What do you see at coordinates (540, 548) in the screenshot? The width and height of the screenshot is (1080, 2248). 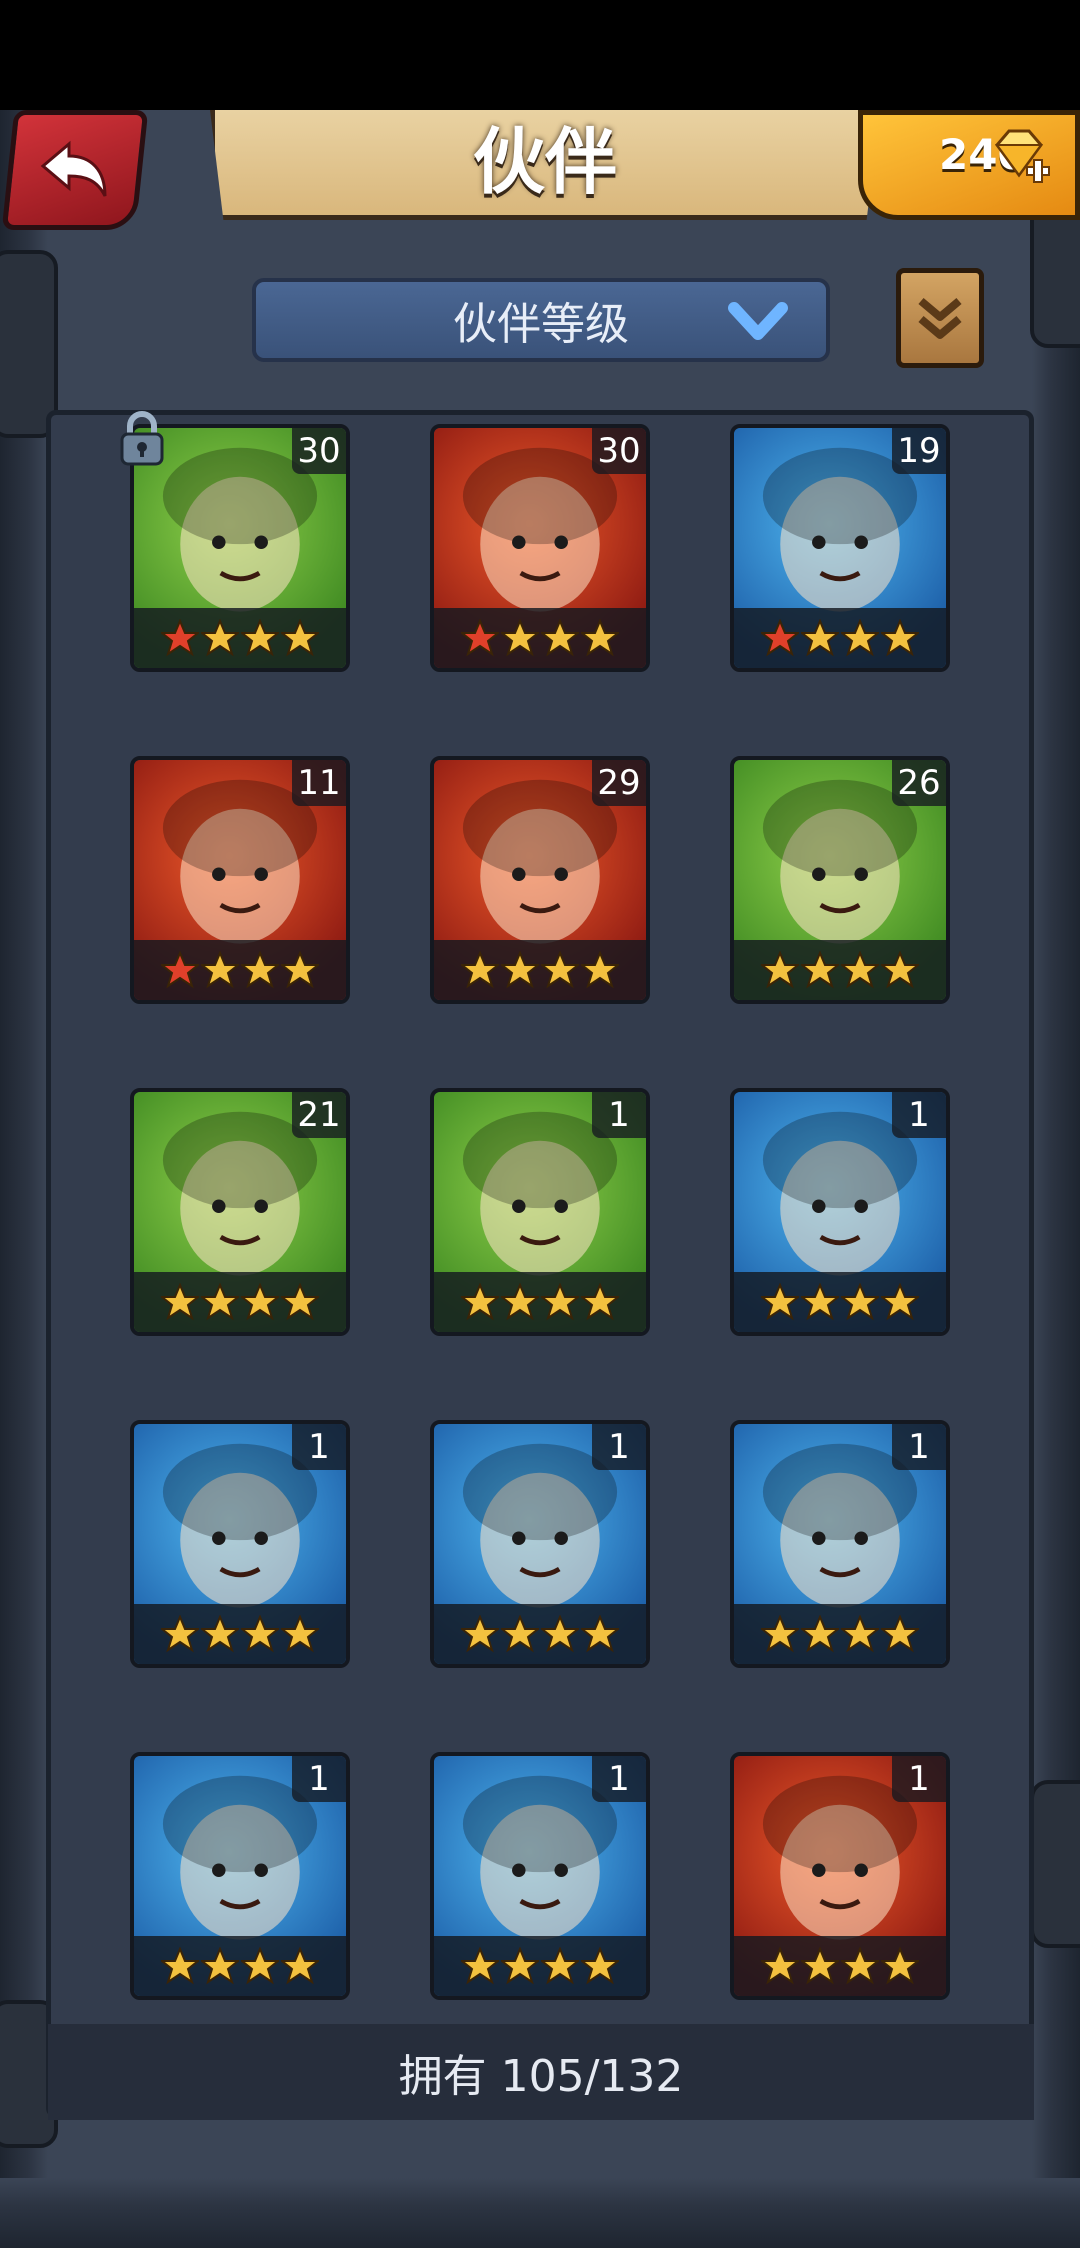 I see `hero-card: 30` at bounding box center [540, 548].